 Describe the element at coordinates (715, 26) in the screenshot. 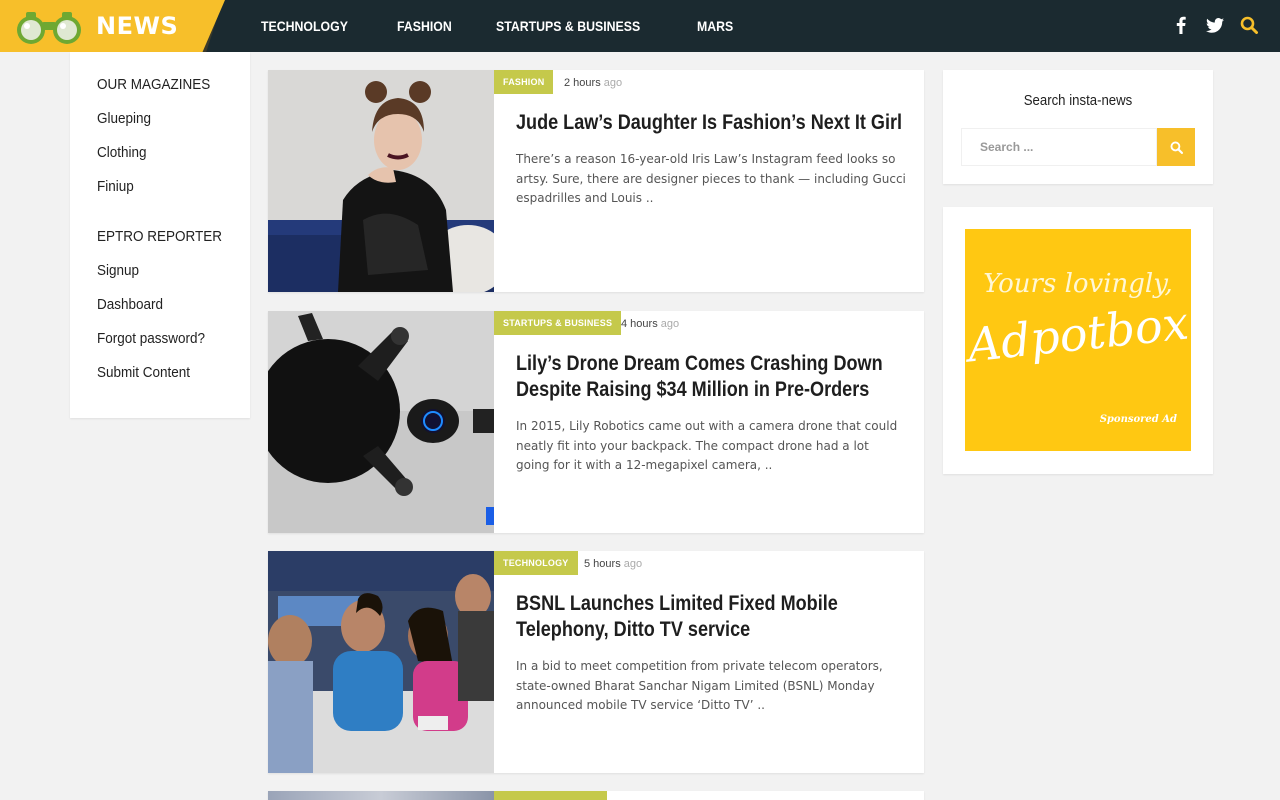

I see `nav-mars: MARS` at that location.